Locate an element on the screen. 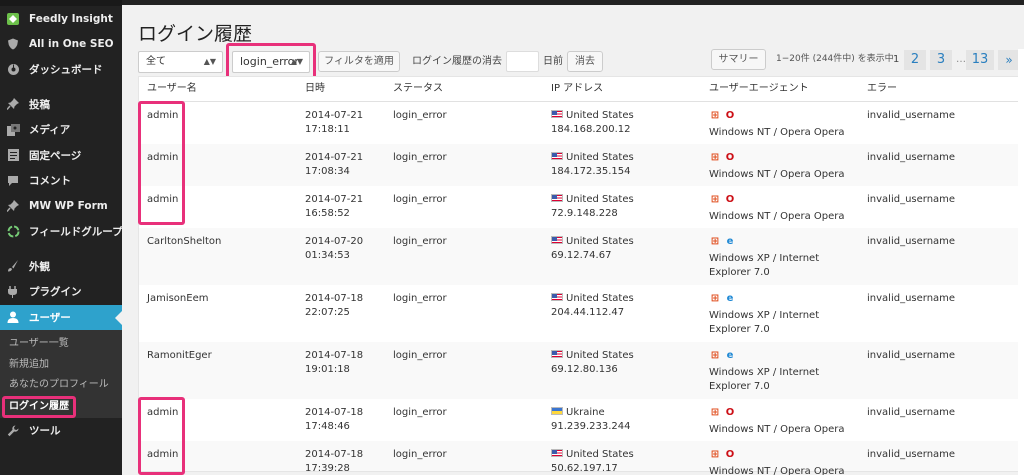  cell-user: CarltonShelton is located at coordinates (218, 256).